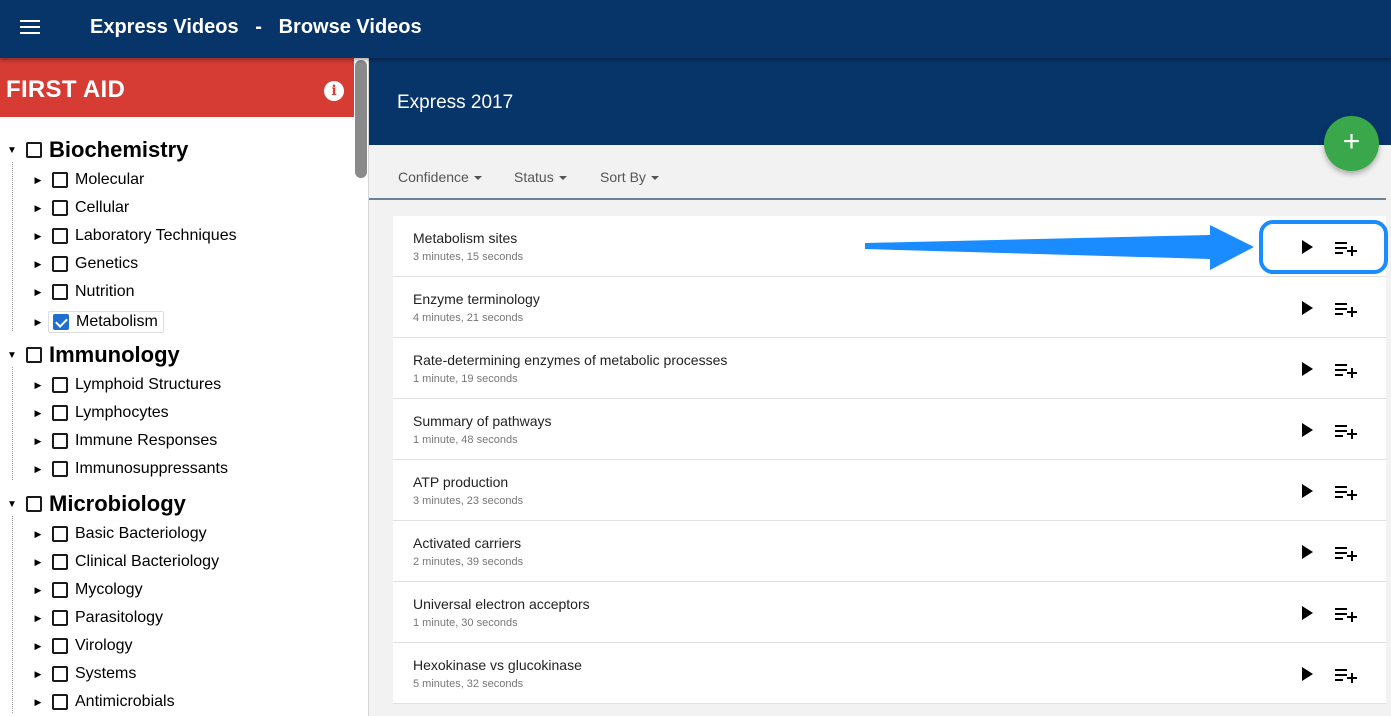 This screenshot has width=1391, height=716. I want to click on sort-by-filter: Sort By, so click(629, 177).